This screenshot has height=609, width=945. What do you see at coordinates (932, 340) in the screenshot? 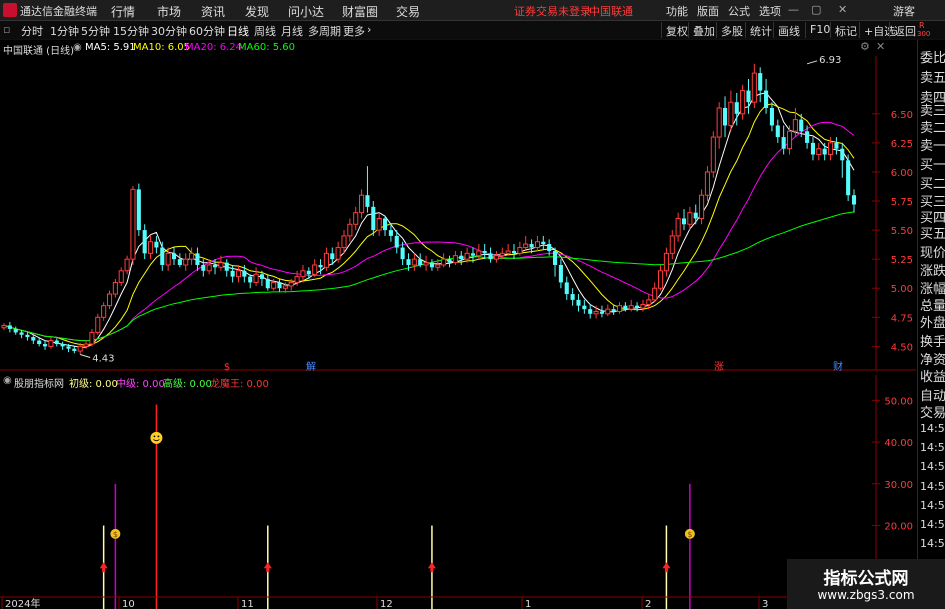
I see `quote-turnover: 换手` at bounding box center [932, 340].